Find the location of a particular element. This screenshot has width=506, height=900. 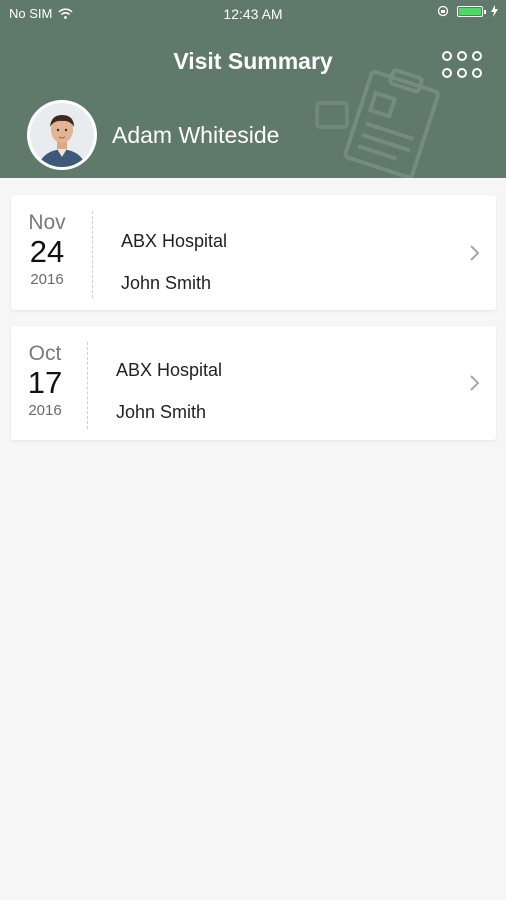

visit-day: 17 is located at coordinates (45, 382).